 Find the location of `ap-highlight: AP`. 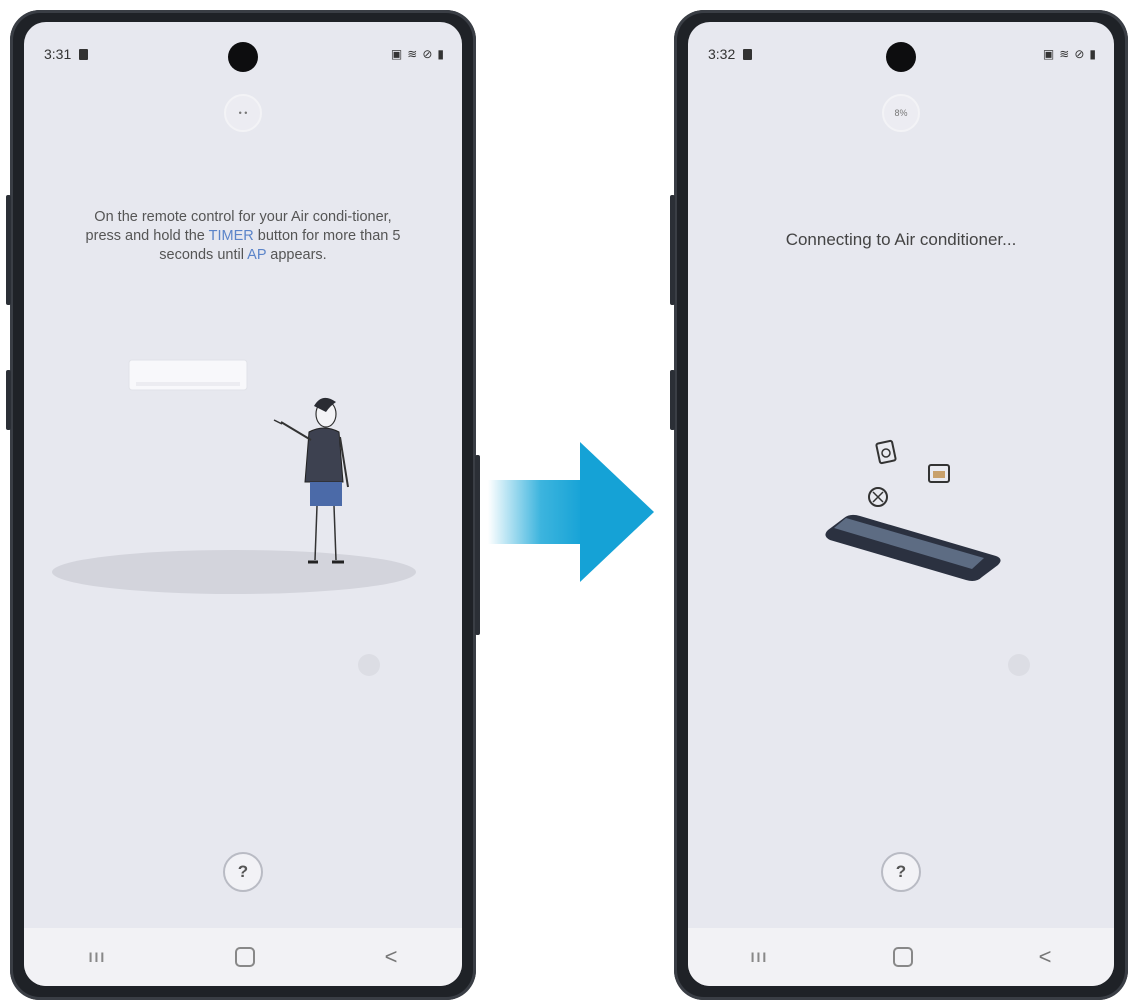

ap-highlight: AP is located at coordinates (257, 255).